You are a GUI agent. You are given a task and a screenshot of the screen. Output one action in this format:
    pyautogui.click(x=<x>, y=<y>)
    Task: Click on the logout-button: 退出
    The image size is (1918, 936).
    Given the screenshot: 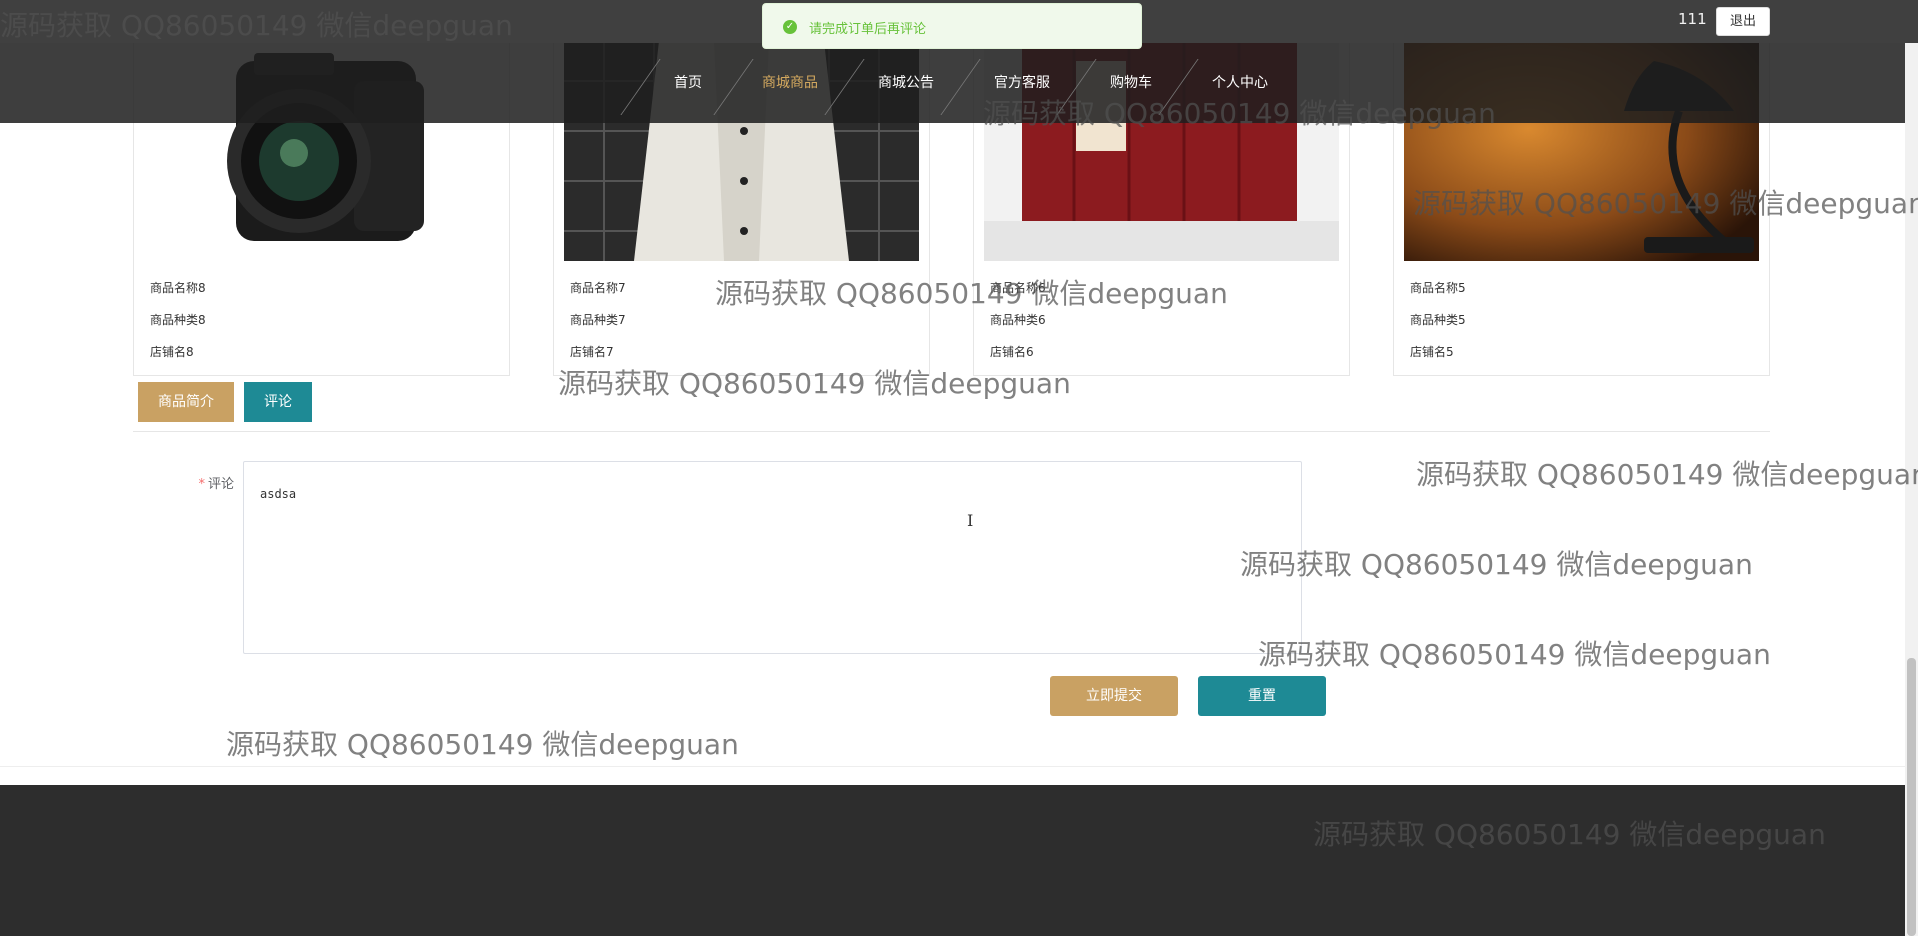 What is the action you would take?
    pyautogui.click(x=1743, y=21)
    